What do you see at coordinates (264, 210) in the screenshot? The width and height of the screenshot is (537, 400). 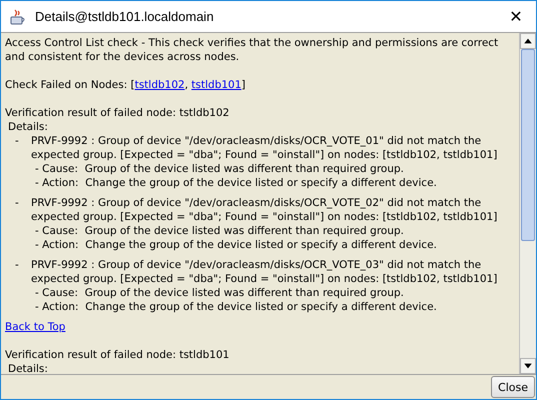 I see `error-message: PRVF-9992 : Group of device "/dev/oracleasm/disks/OCR_VOTE_02" did not match the expected group. [Expected = "dba"; Found = "oinstall"] on nodes: [tstldb102, tstldb101]` at bounding box center [264, 210].